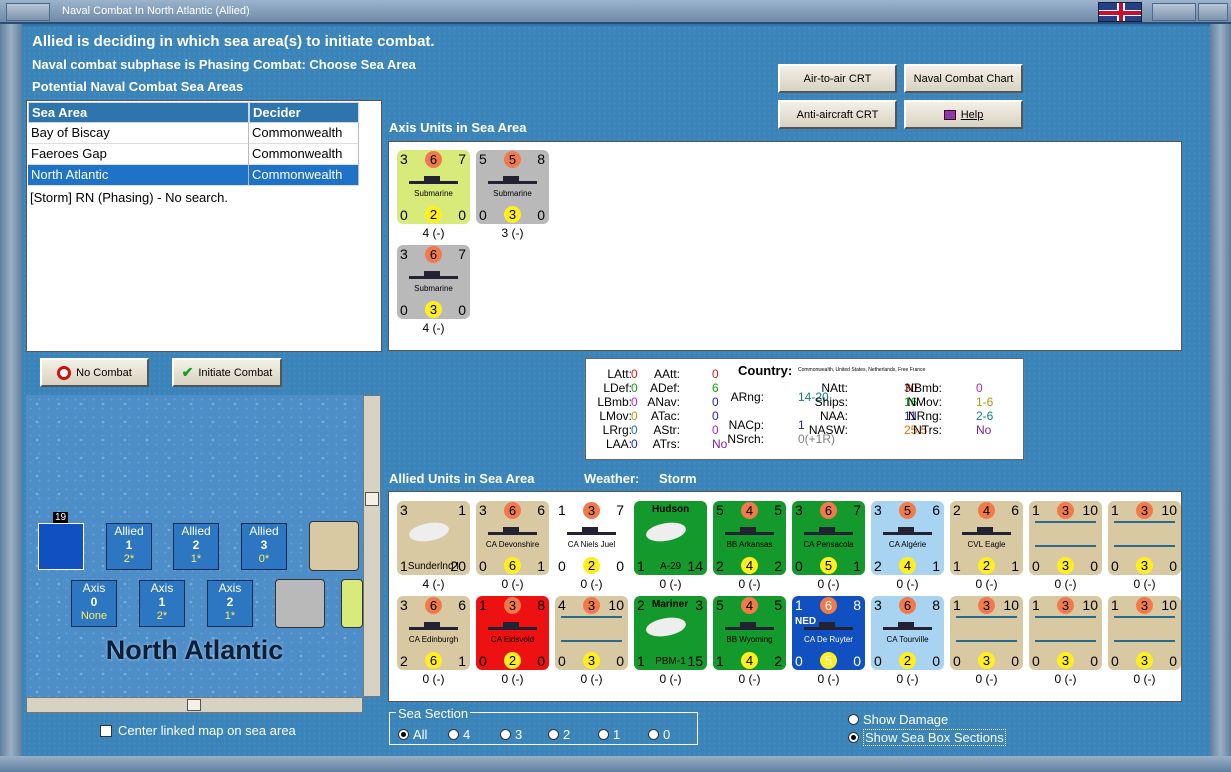 This screenshot has height=772, width=1231. I want to click on unit-counter: 3 6 2 1 6 6 CA Edinburgh, so click(433, 633).